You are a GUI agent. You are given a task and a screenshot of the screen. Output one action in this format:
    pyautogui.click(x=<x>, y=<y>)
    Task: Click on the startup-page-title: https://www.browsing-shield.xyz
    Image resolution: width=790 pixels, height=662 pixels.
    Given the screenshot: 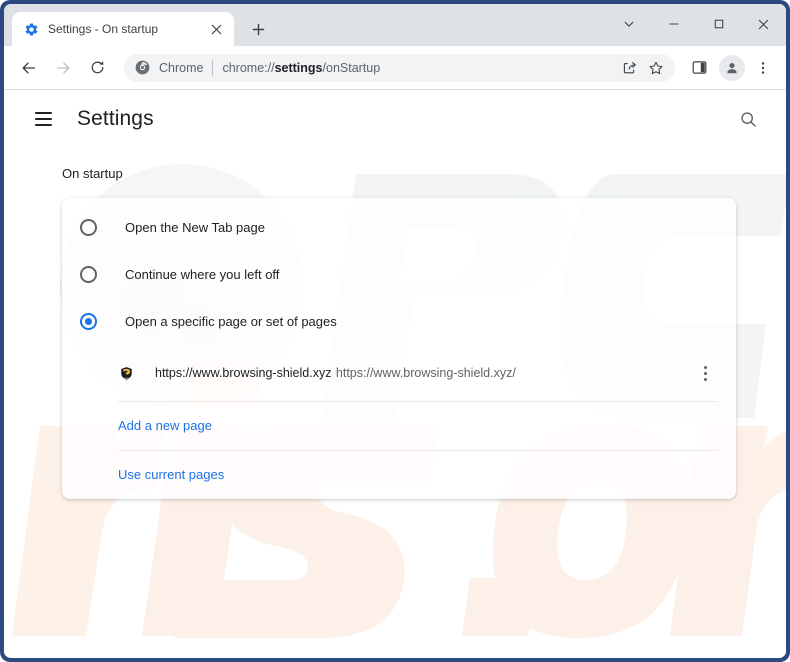 What is the action you would take?
    pyautogui.click(x=243, y=372)
    